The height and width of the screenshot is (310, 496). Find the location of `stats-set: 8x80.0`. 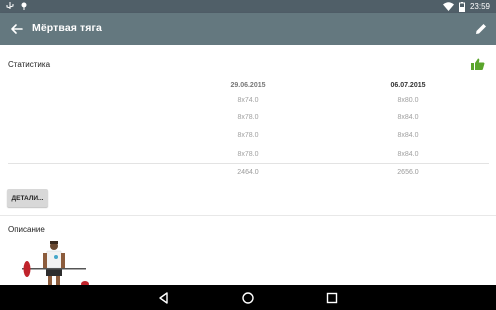

stats-set: 8x80.0 is located at coordinates (408, 100).